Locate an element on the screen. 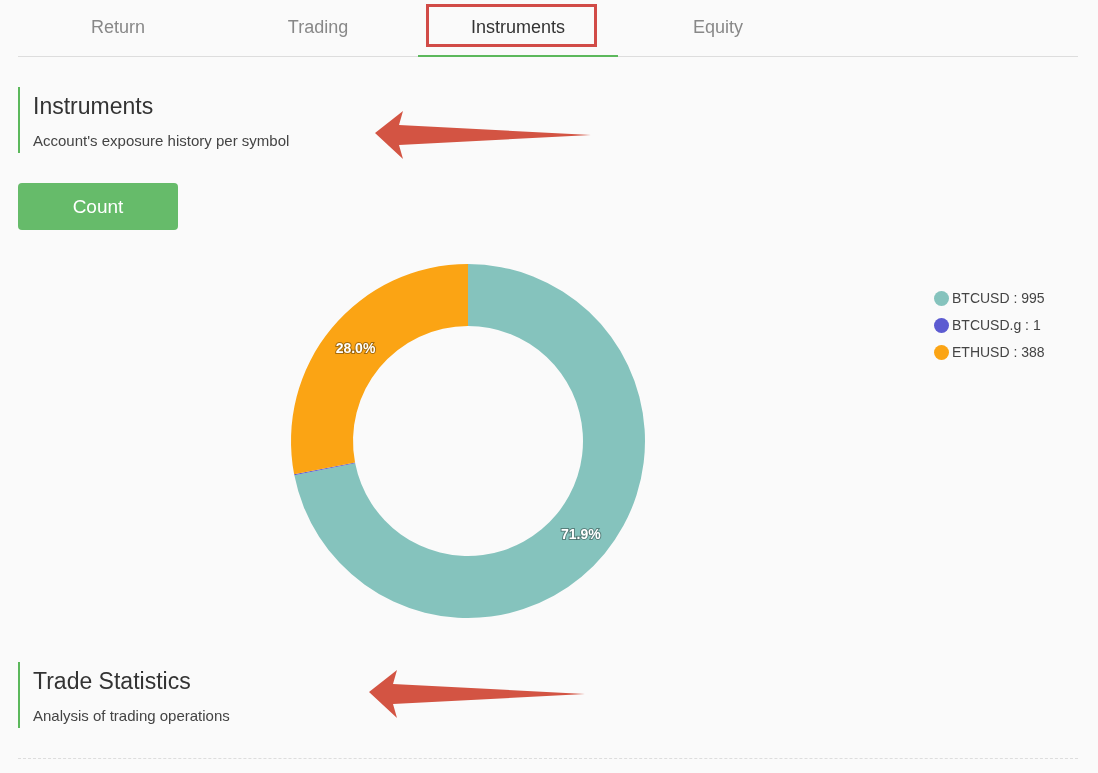  legend-label: BTCUSD : 995 is located at coordinates (998, 298).